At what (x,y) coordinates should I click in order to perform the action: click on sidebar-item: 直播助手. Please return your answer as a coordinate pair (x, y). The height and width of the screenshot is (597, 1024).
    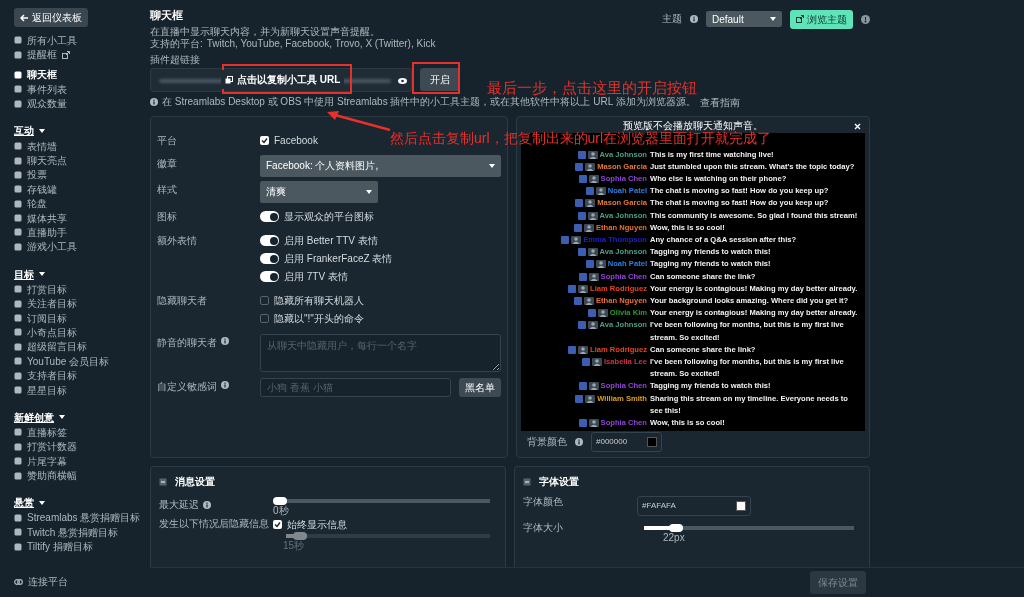
    Looking at the image, I should click on (80, 232).